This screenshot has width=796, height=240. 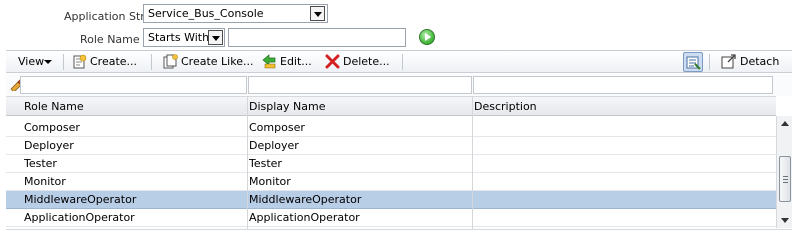 I want to click on role-name-cell: Monitor, so click(x=45, y=181).